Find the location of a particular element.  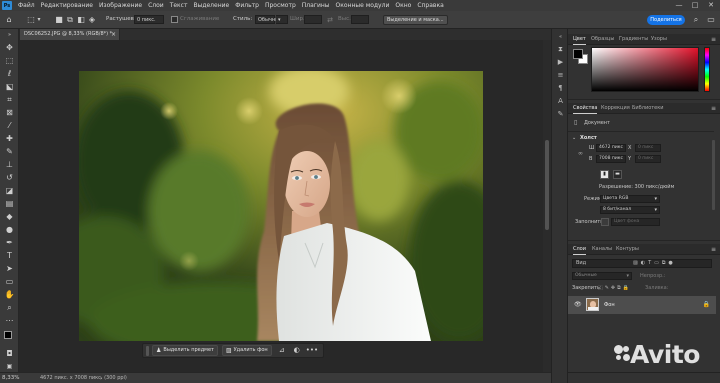

gradient-tool-icon: ▤ is located at coordinates (9, 203).